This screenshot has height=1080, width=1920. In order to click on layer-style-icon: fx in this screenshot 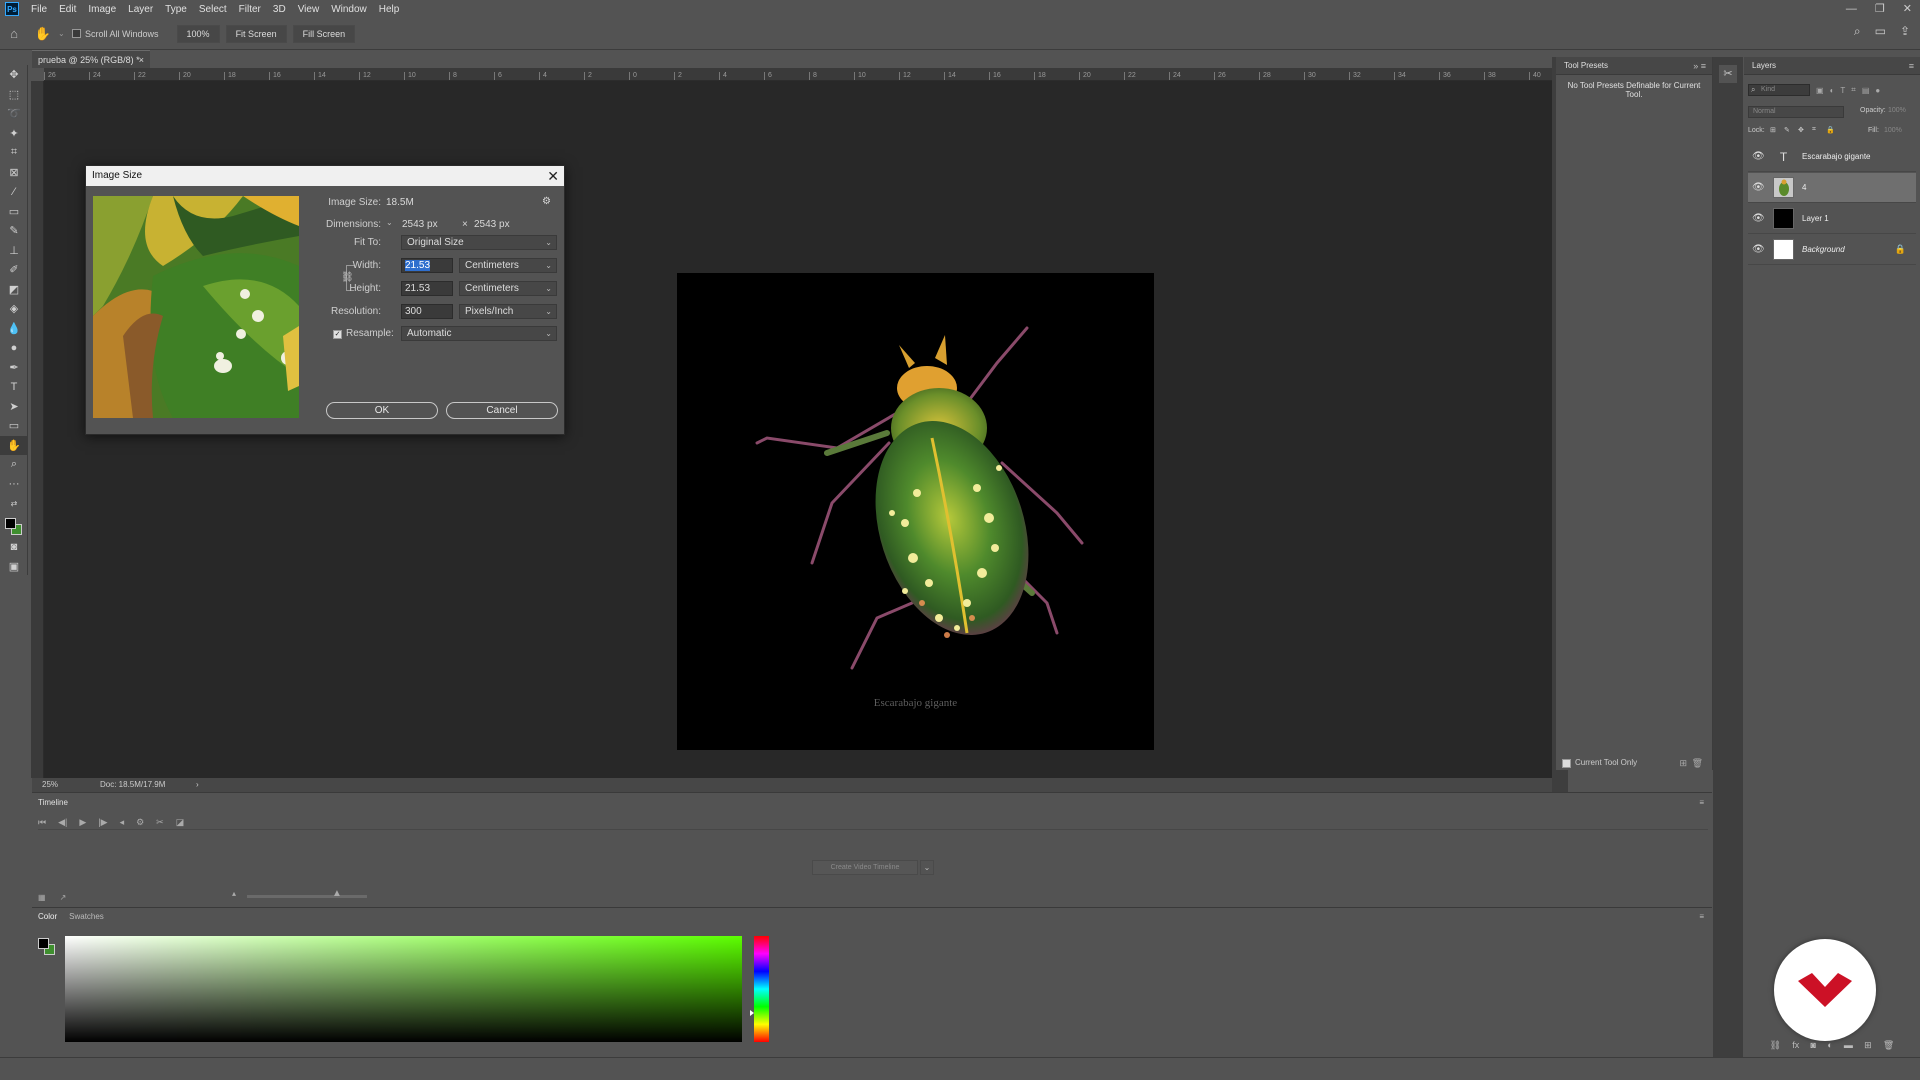, I will do `click(1795, 1045)`.